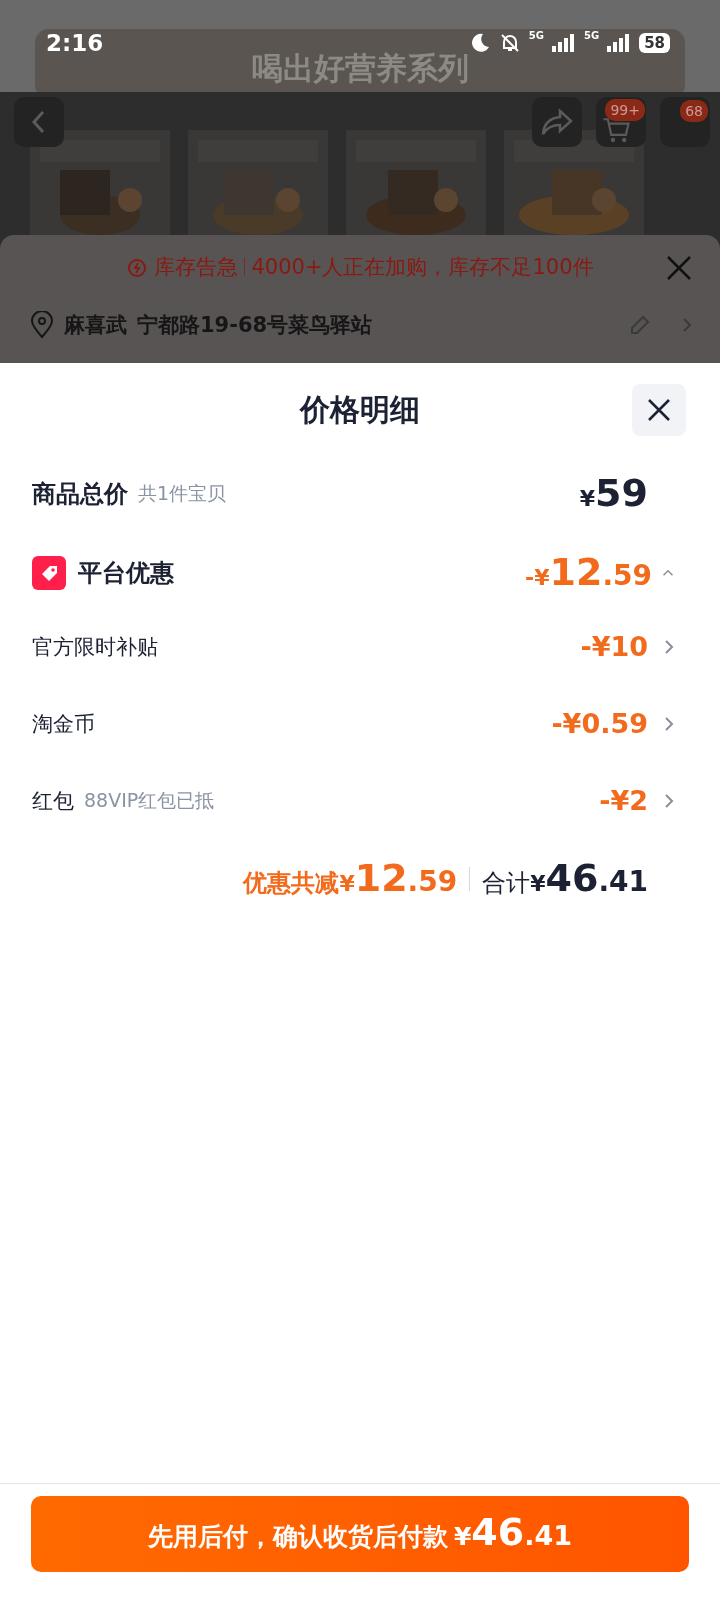  Describe the element at coordinates (95, 325) in the screenshot. I see `address-name: 麻喜武` at that location.